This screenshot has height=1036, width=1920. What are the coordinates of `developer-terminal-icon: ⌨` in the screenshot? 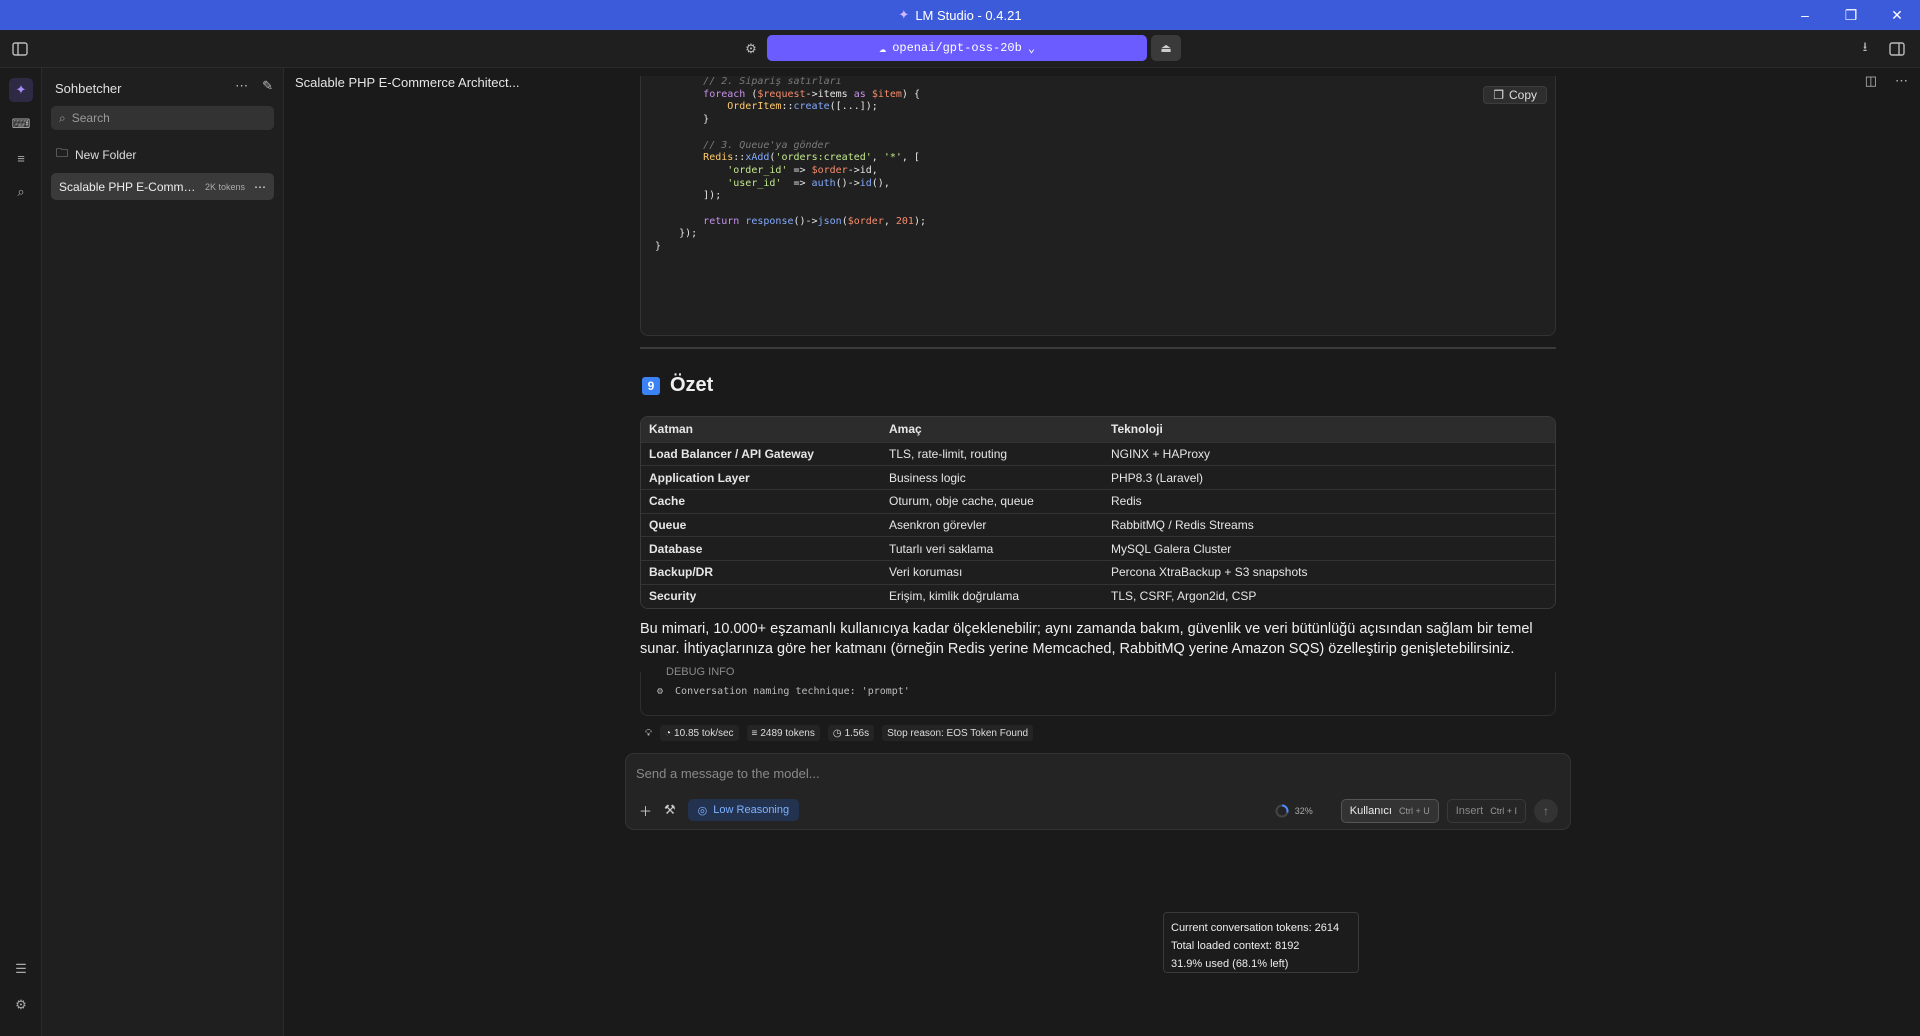 It's located at (21, 124).